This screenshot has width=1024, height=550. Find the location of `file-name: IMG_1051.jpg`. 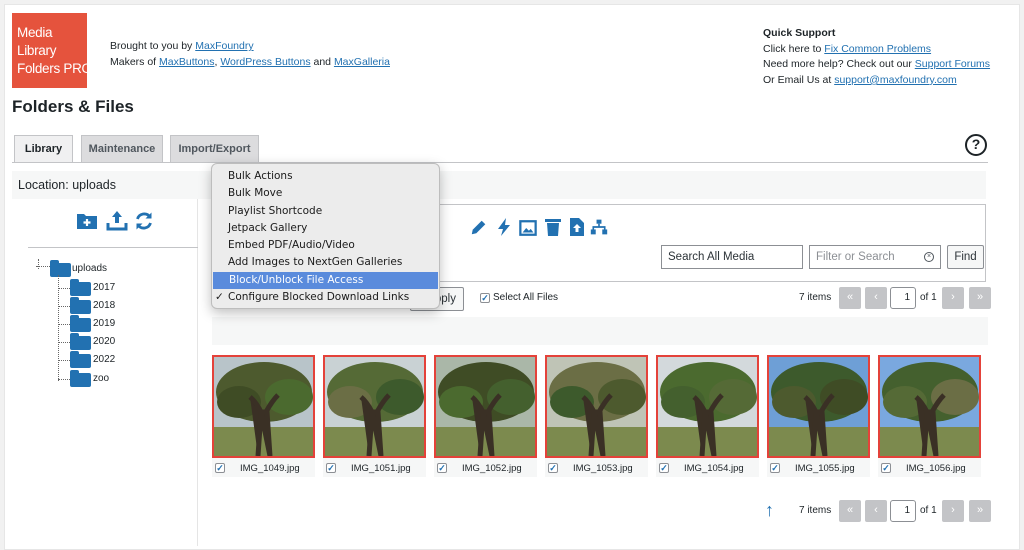

file-name: IMG_1051.jpg is located at coordinates (381, 468).